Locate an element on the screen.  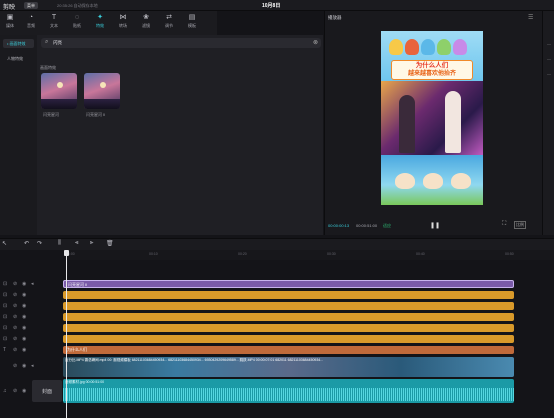
autosave-status: 20:35:26 自动保存本地 is located at coordinates (77, 5).